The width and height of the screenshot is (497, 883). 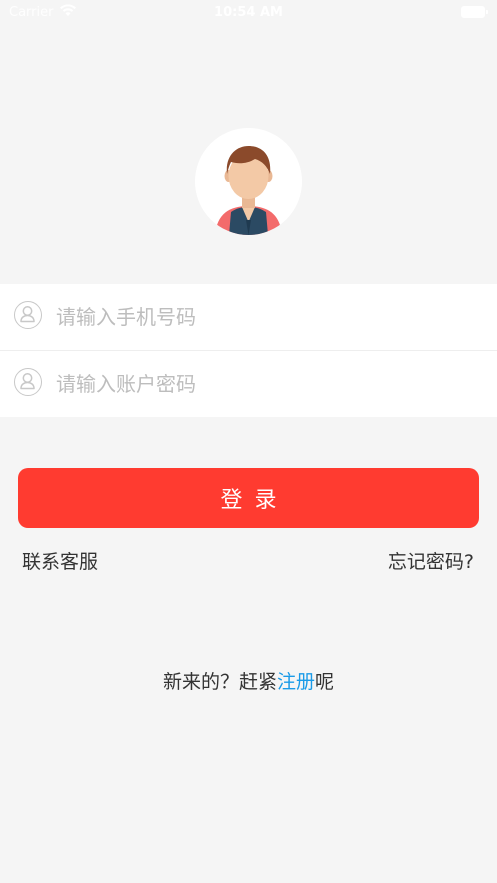 I want to click on register-link: 注册, so click(x=296, y=682).